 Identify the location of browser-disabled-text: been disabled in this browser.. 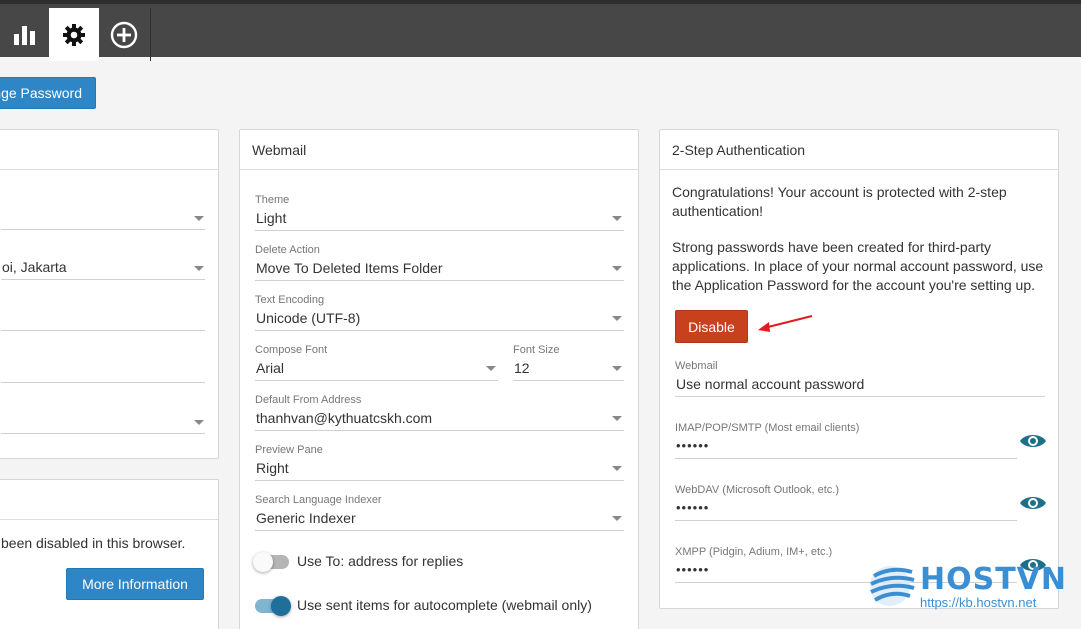
(93, 543).